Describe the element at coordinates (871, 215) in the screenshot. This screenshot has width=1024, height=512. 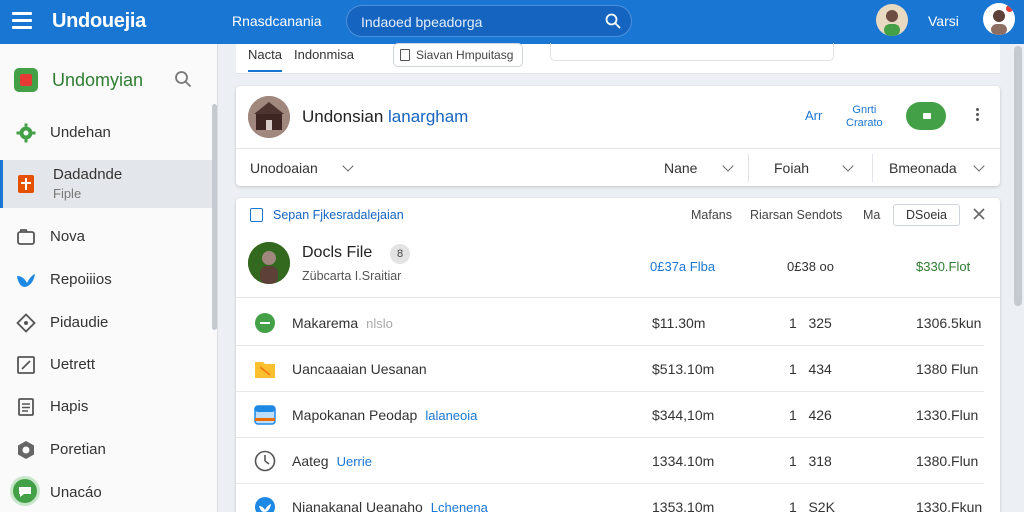
I see `column-header: Ma` at that location.